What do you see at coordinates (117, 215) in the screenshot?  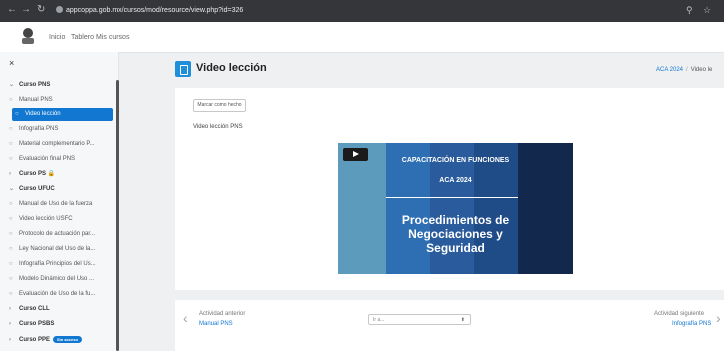 I see `sidebar-scrollbar` at bounding box center [117, 215].